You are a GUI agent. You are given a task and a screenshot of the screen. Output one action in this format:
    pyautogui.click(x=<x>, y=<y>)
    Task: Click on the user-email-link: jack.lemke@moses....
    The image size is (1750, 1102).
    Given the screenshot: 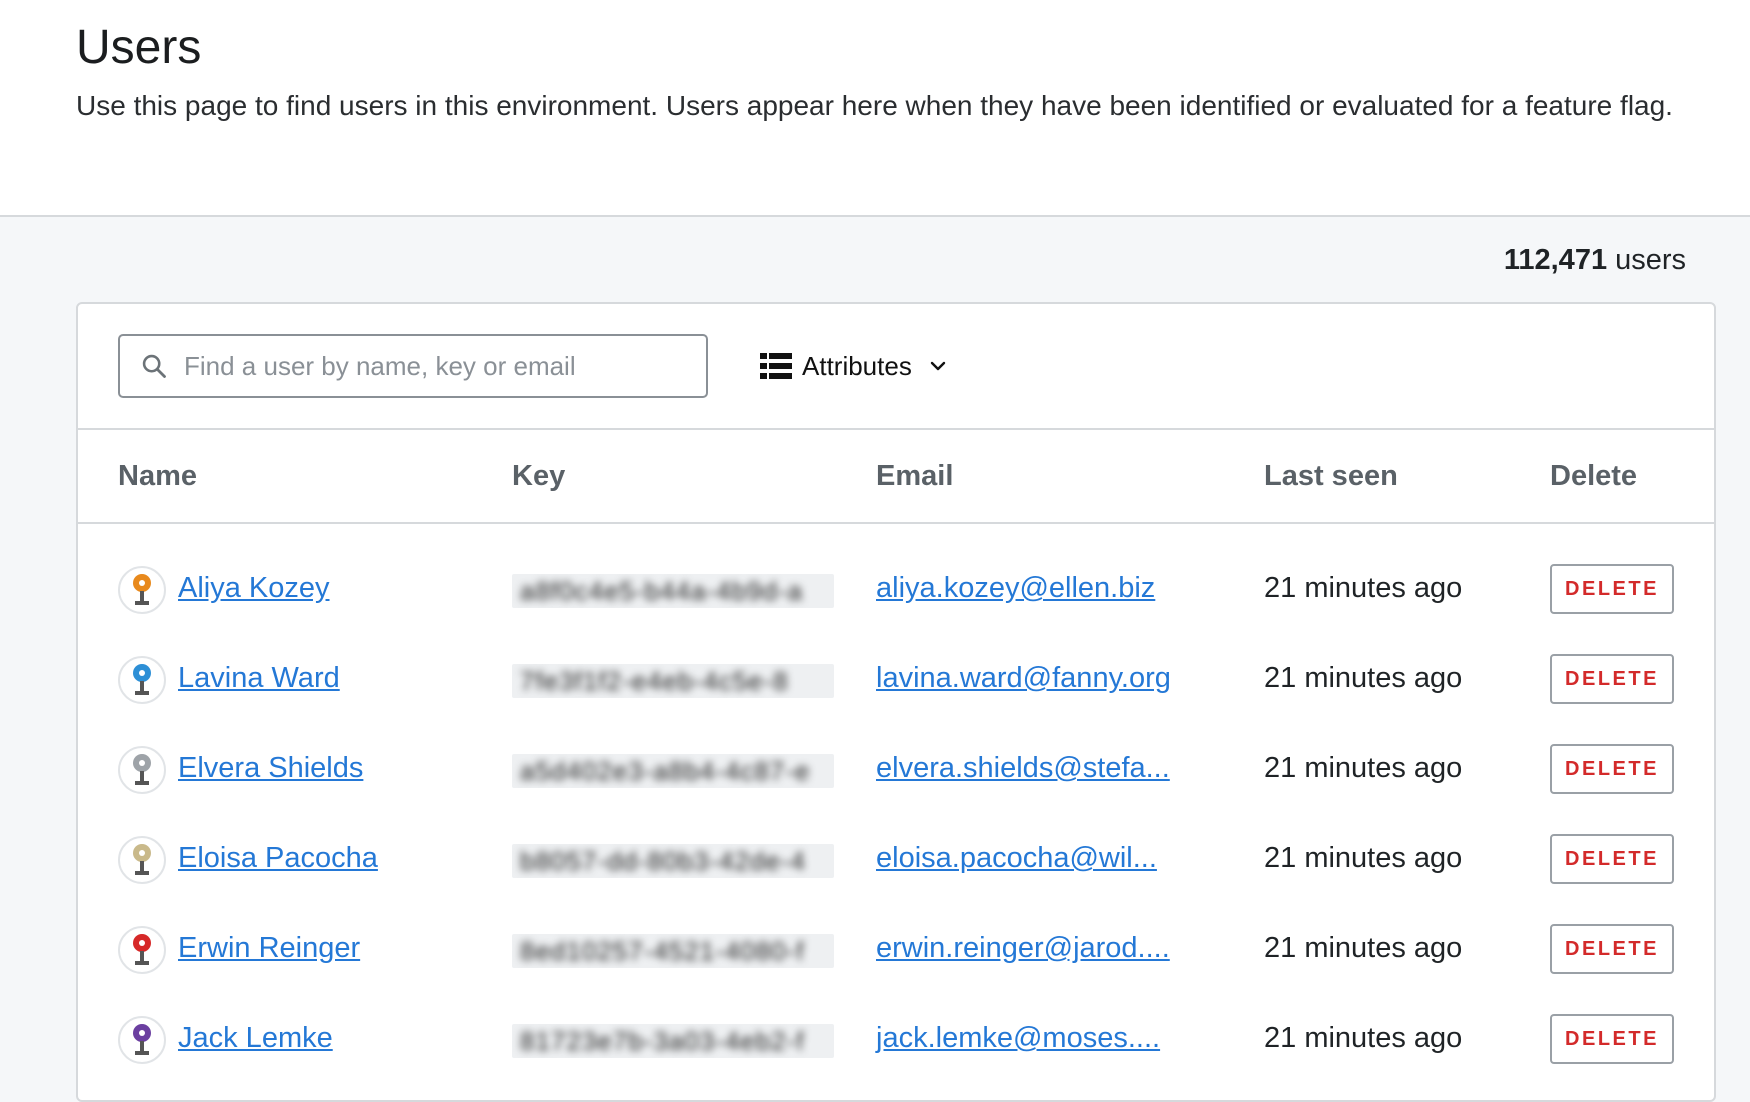 What is the action you would take?
    pyautogui.click(x=1018, y=1038)
    